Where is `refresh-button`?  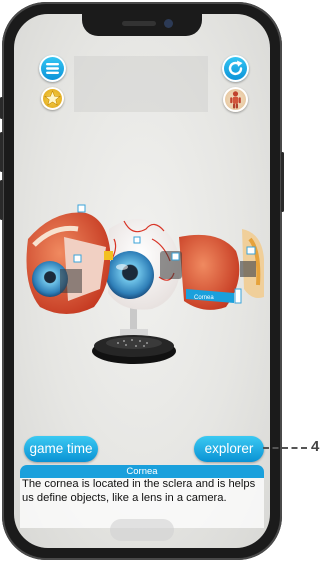 refresh-button is located at coordinates (235, 68).